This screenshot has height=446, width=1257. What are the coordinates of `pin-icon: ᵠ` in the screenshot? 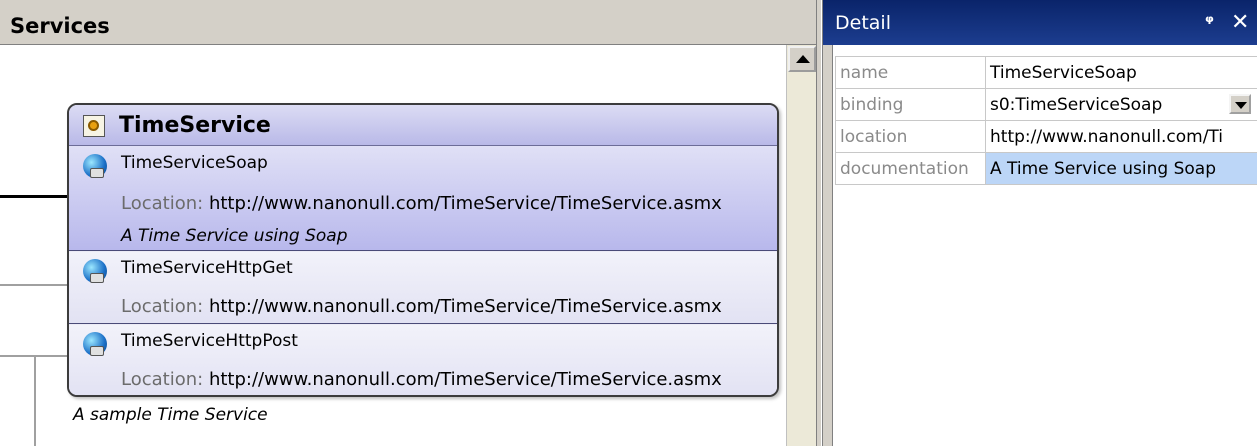 It's located at (1209, 22).